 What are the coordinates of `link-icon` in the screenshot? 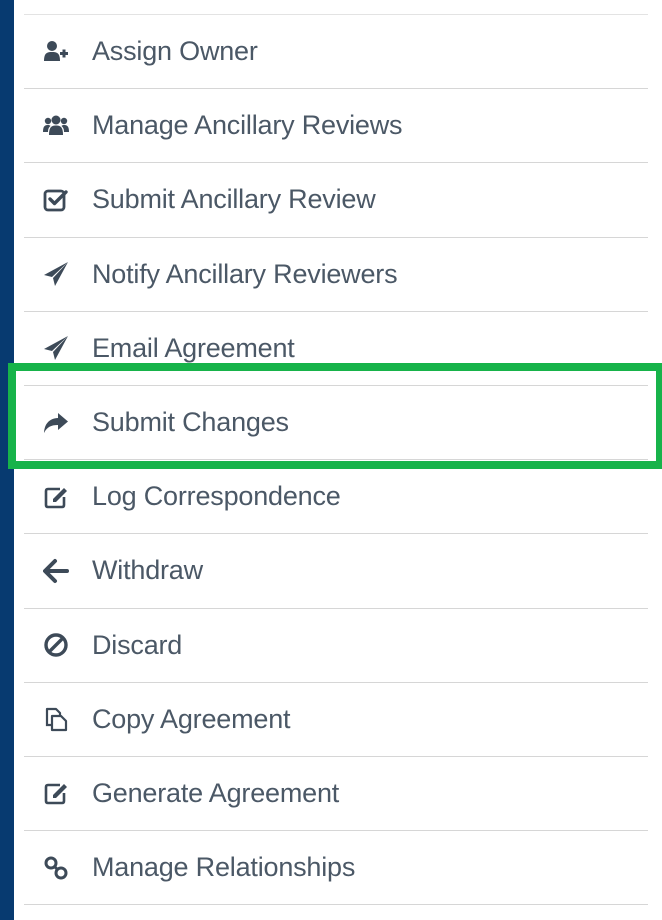 It's located at (56, 868).